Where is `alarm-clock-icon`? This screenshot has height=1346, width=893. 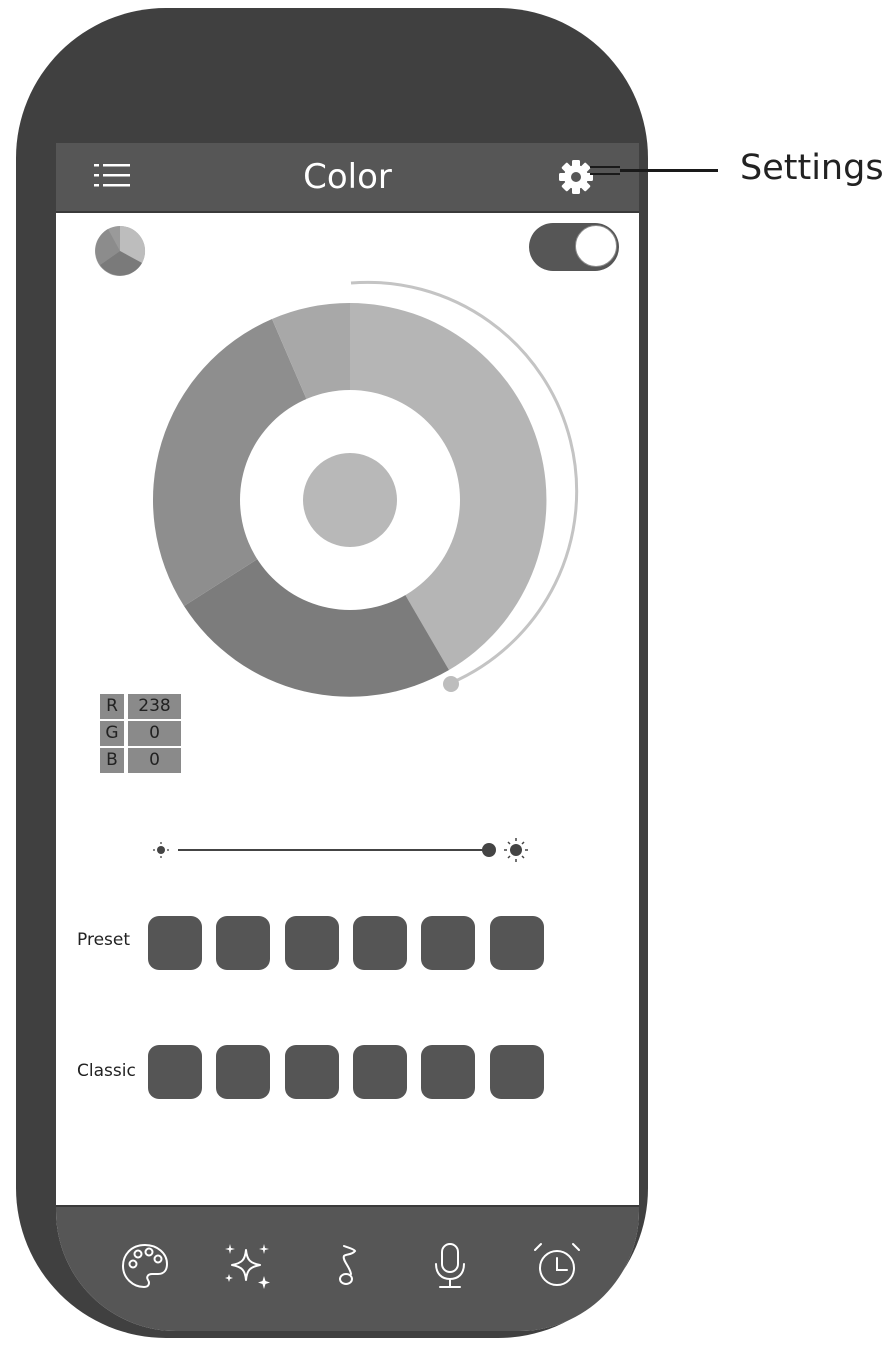
alarm-clock-icon is located at coordinates (557, 1266).